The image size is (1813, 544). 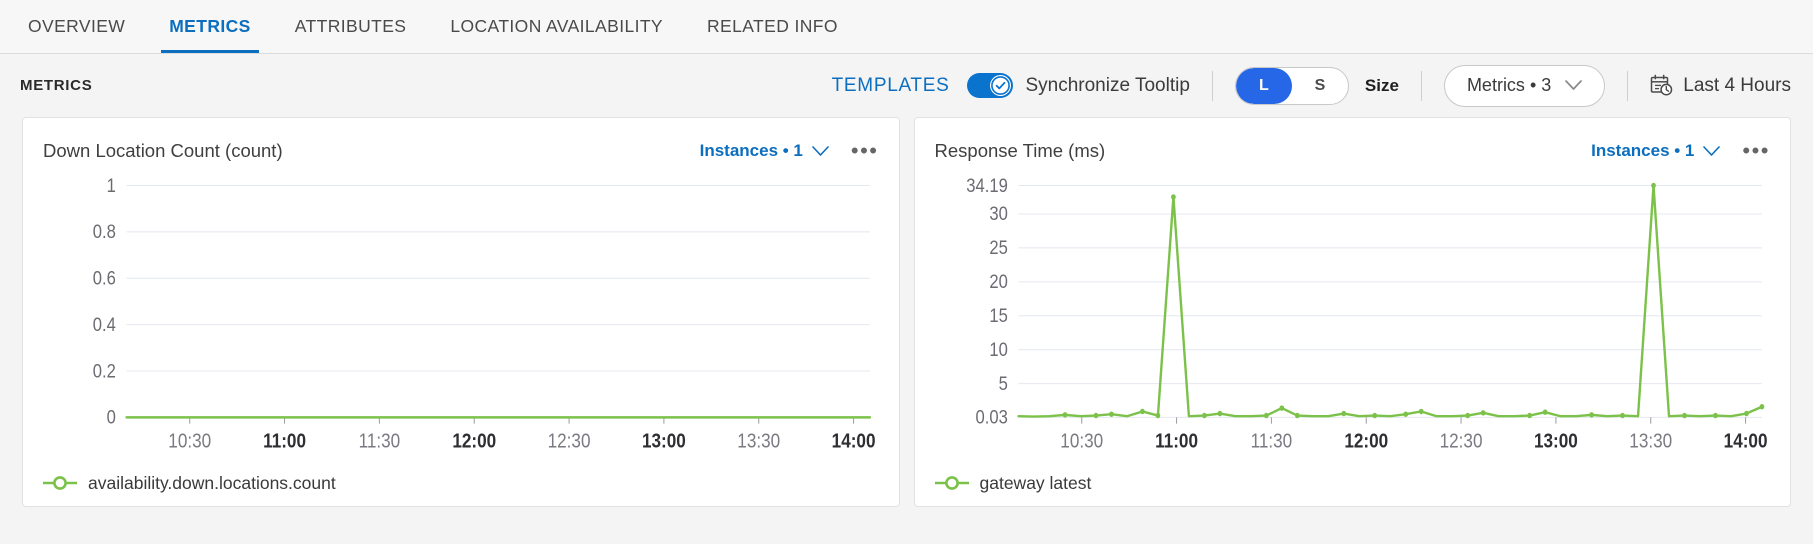 I want to click on tab-label: ATTRIBUTES, so click(x=350, y=26).